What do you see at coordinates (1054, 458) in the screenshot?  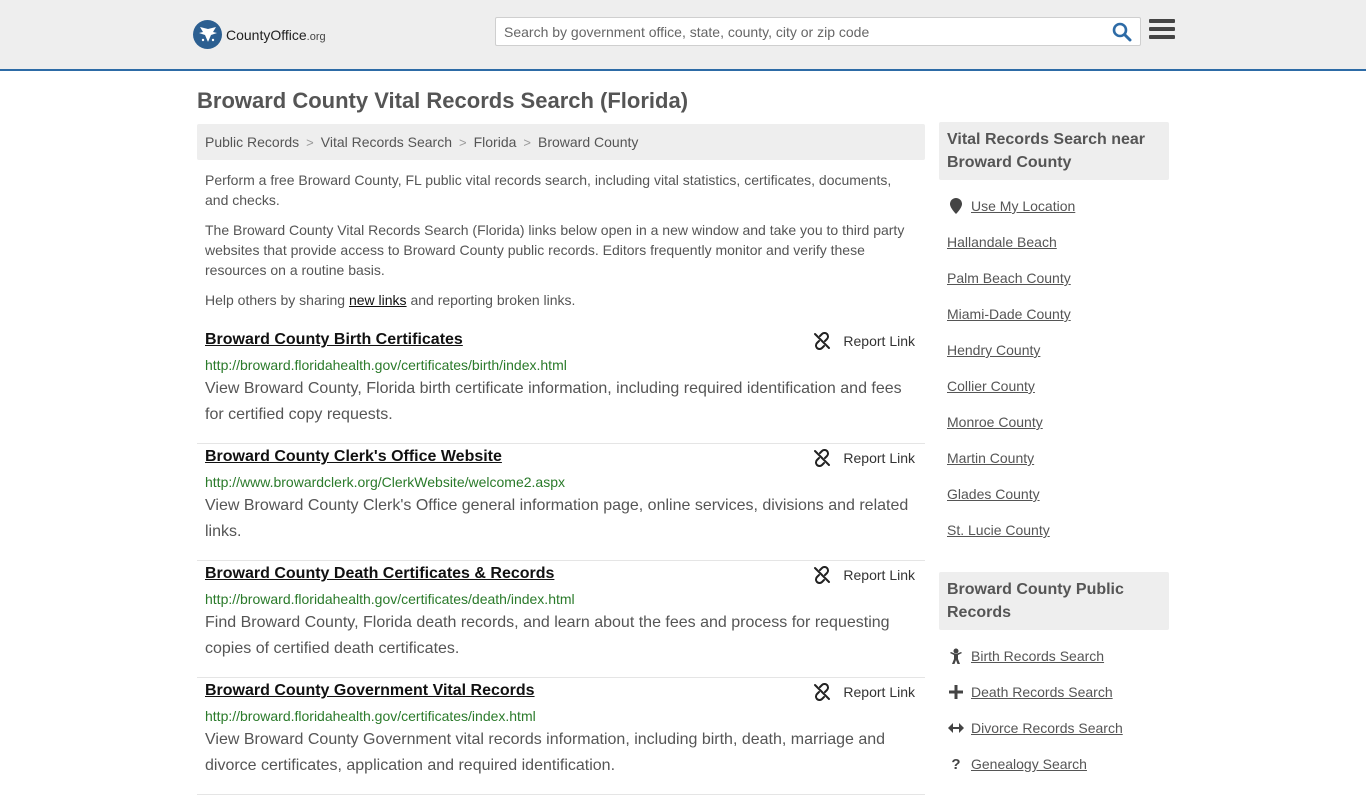 I see `sidebar-item-martin-county: Martin County` at bounding box center [1054, 458].